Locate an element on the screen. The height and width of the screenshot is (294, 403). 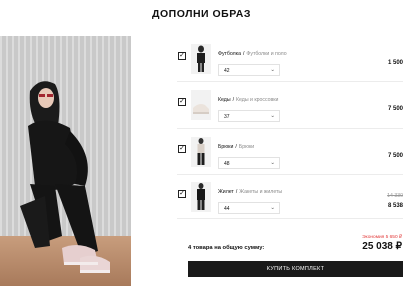
product-name: Футболка / Футболки и поло is located at coordinates (252, 54).